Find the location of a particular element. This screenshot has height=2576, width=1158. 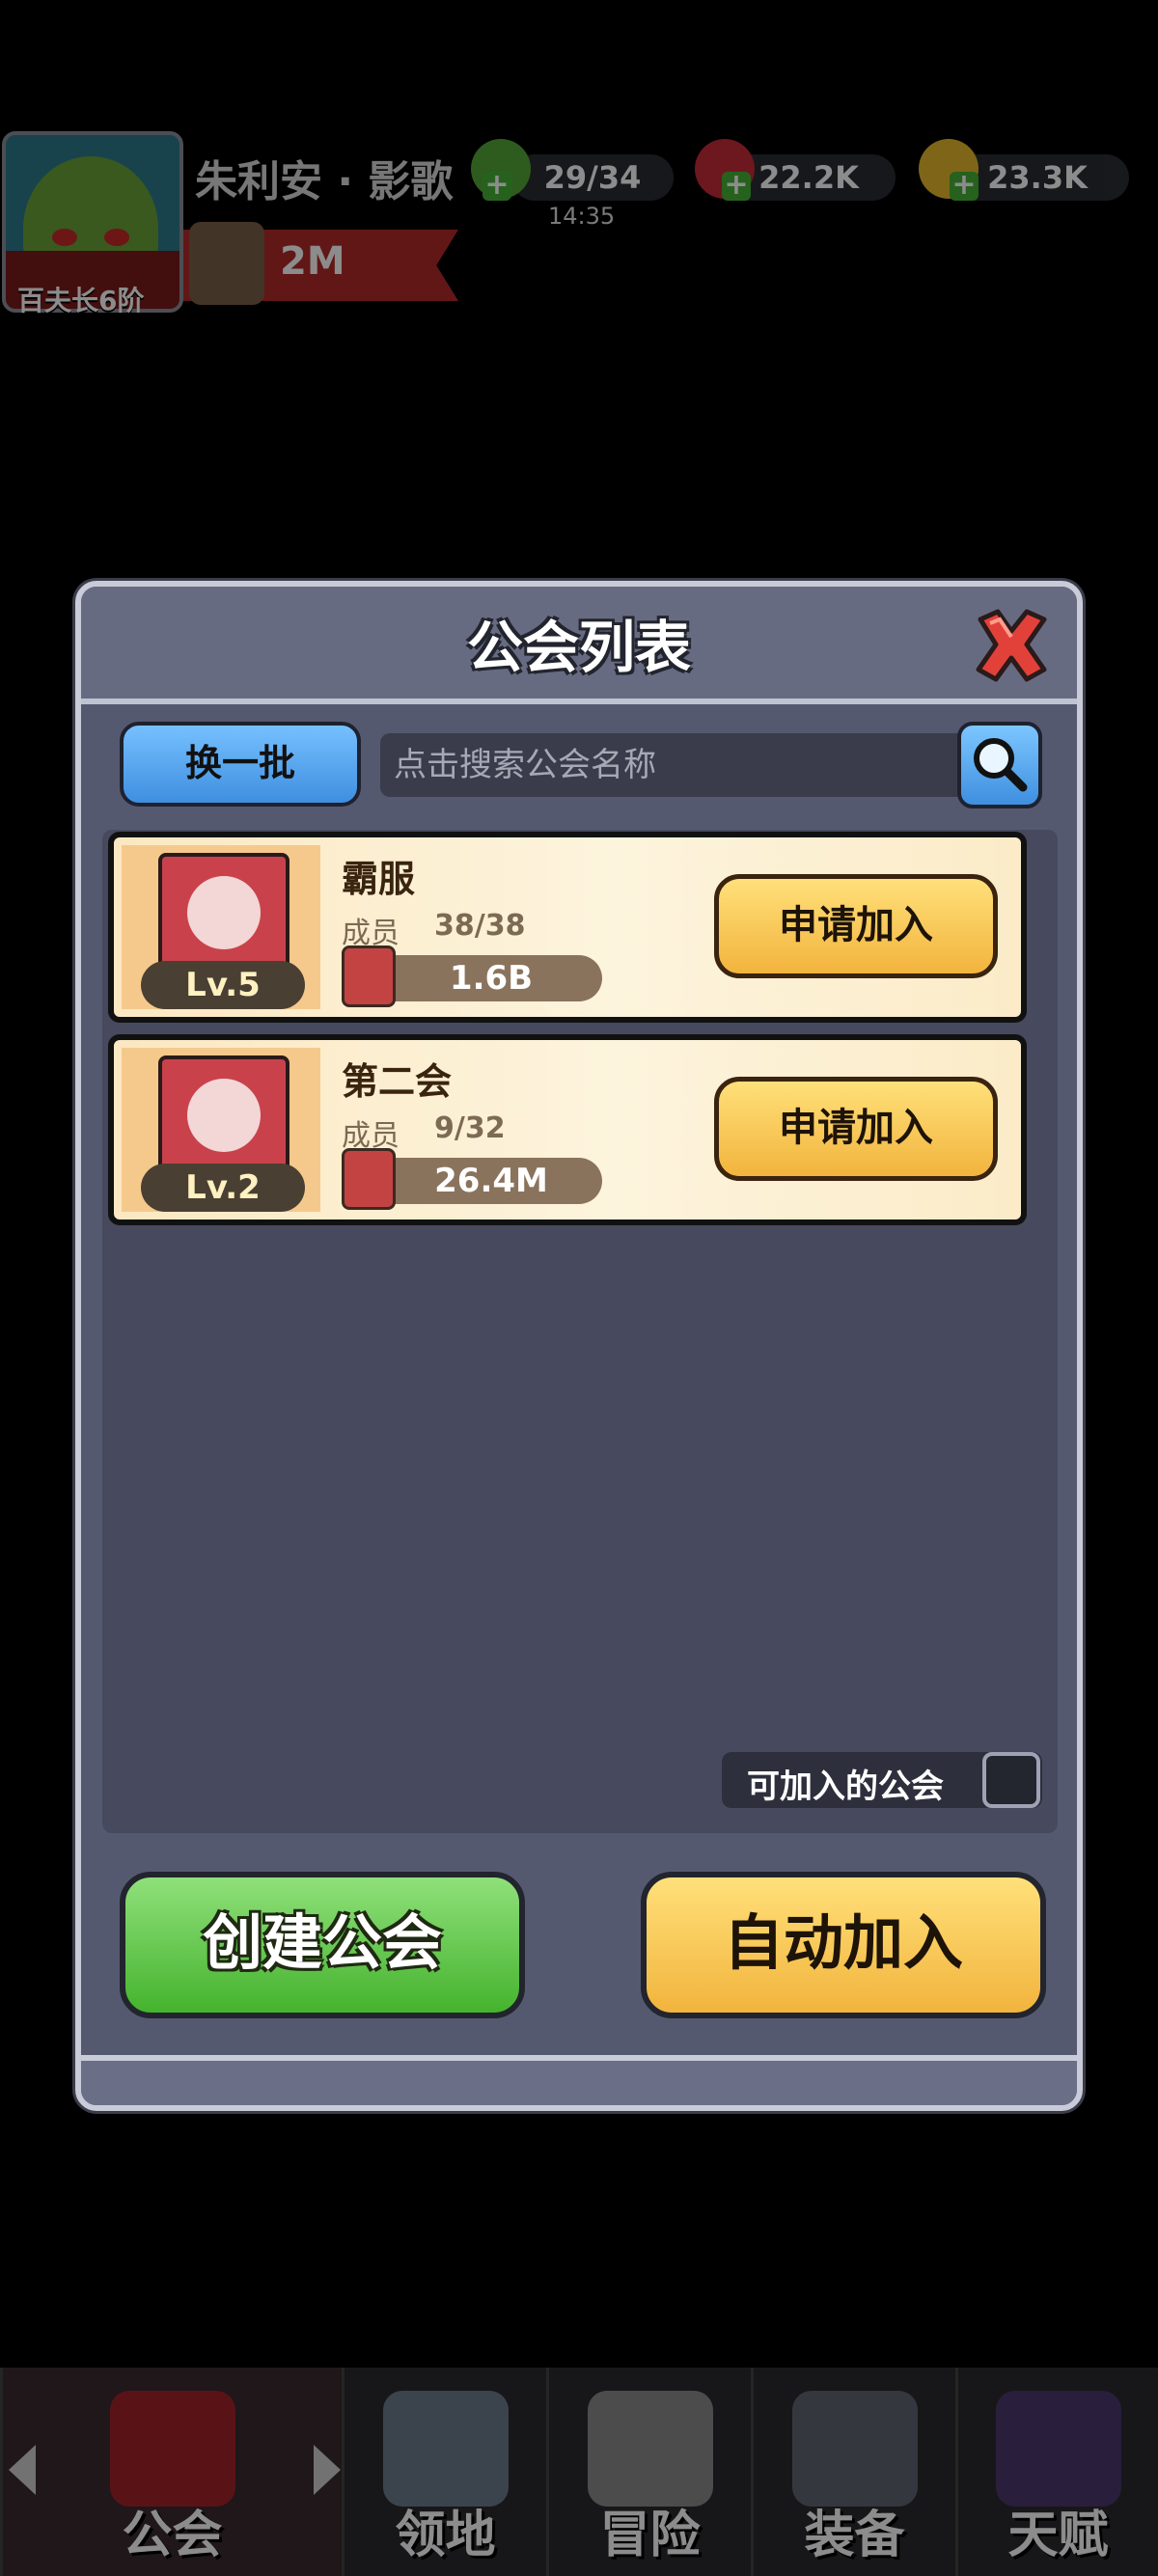

gold-value: 23.3K is located at coordinates (1037, 178).